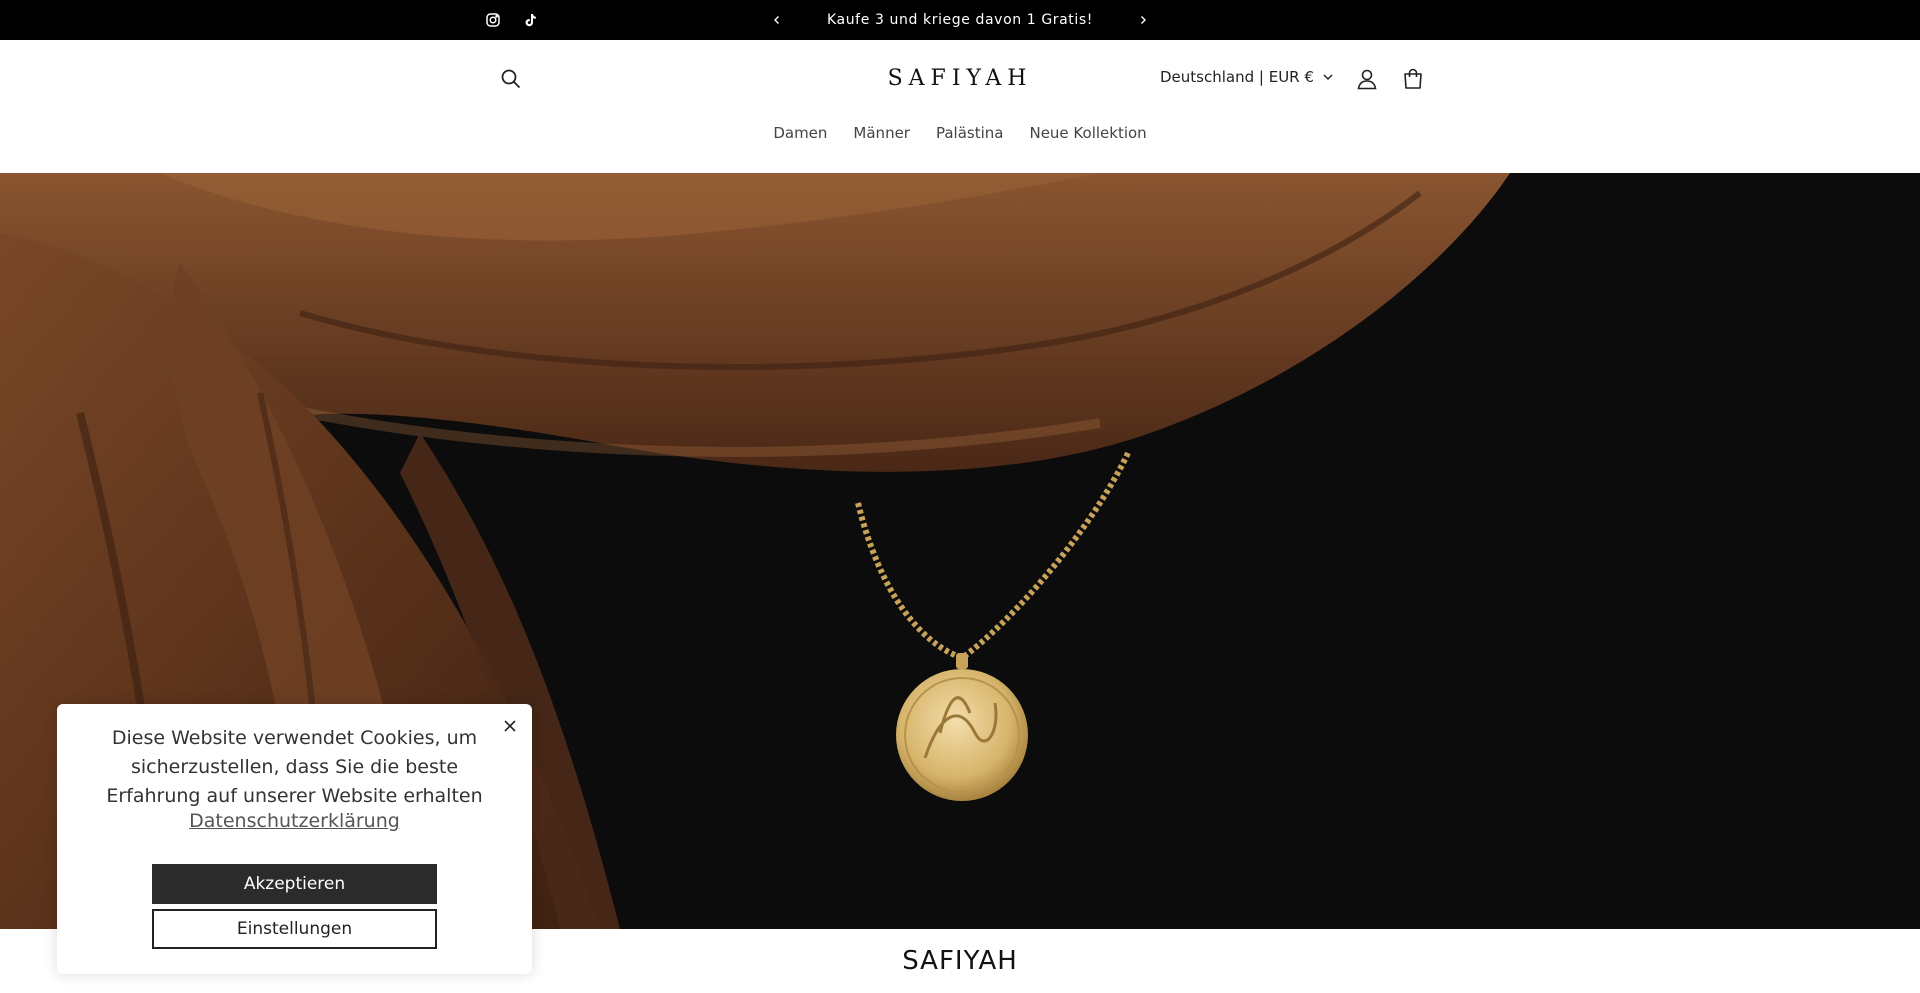  What do you see at coordinates (294, 884) in the screenshot?
I see `accept-cookies-button: Akzeptieren` at bounding box center [294, 884].